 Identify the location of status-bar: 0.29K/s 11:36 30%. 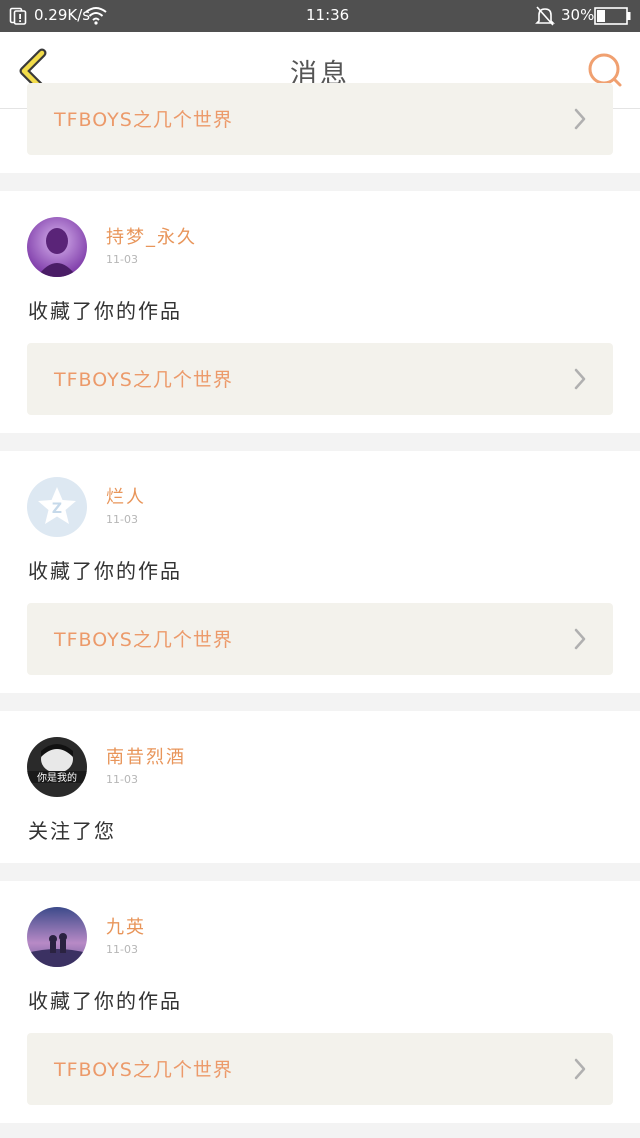
(320, 16).